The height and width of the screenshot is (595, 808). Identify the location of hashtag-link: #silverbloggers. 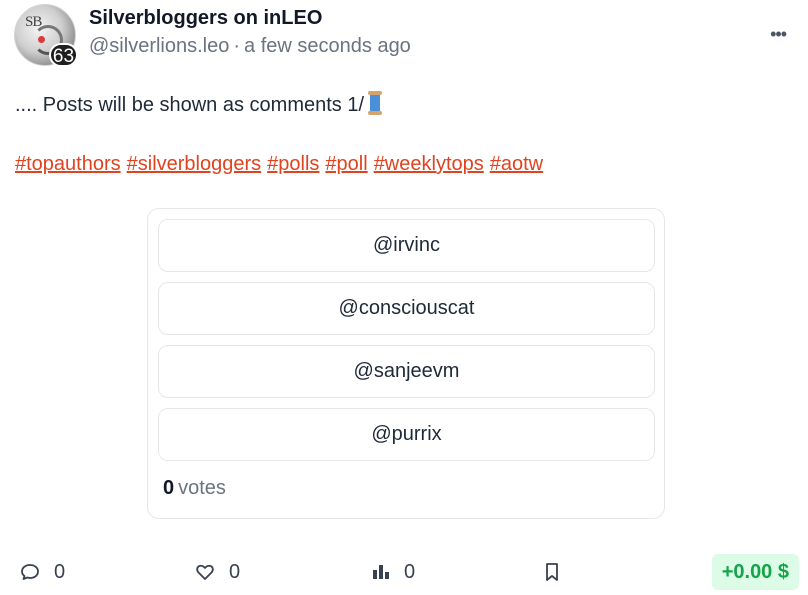
(194, 164).